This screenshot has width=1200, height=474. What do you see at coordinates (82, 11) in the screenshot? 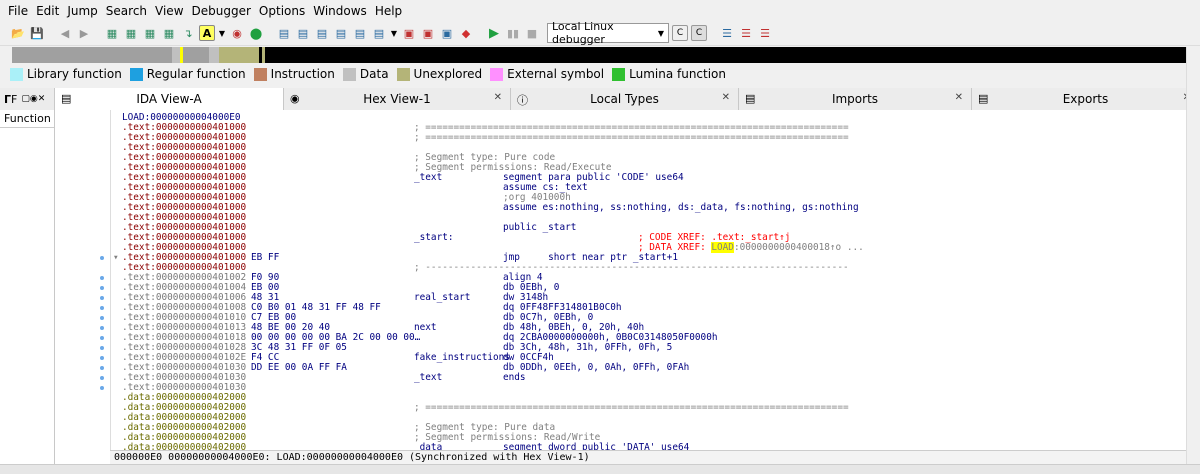
I see `menu-jump: Jump` at bounding box center [82, 11].